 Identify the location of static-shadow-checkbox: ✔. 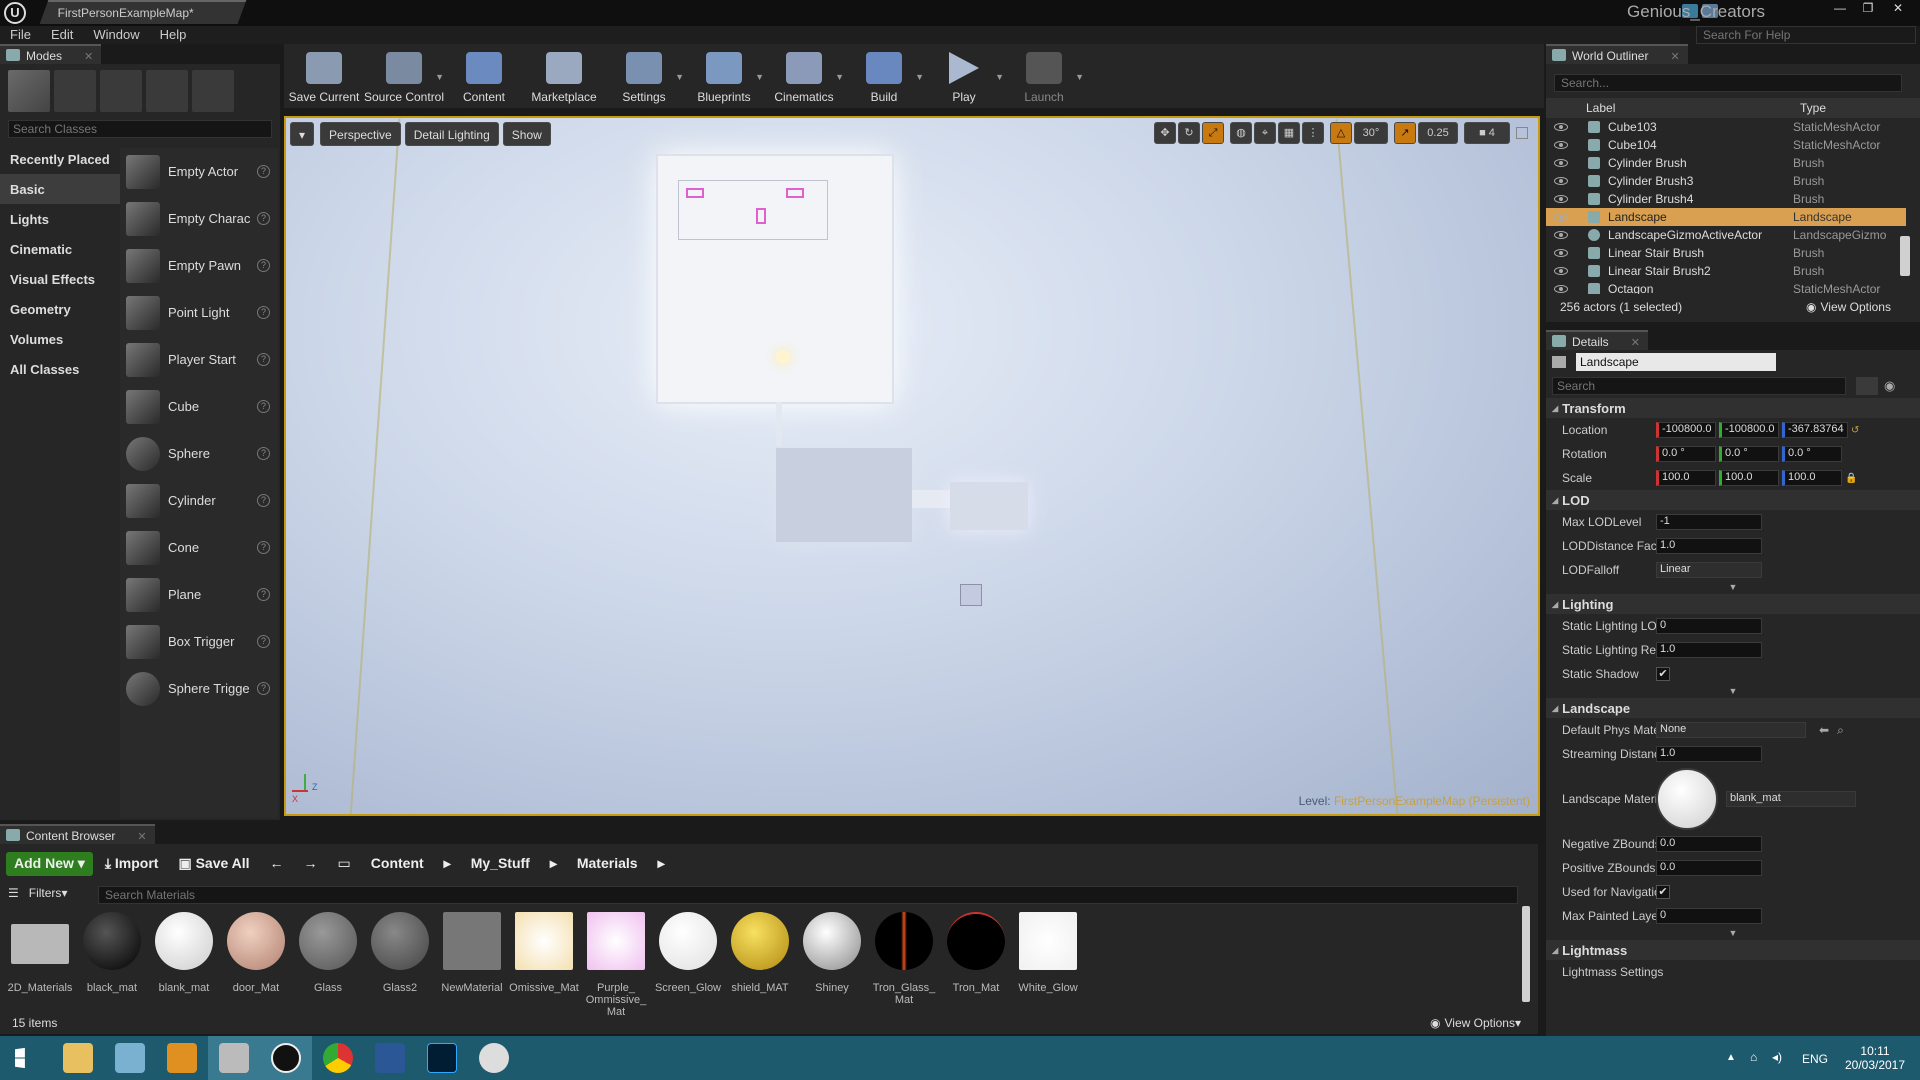
(1663, 674).